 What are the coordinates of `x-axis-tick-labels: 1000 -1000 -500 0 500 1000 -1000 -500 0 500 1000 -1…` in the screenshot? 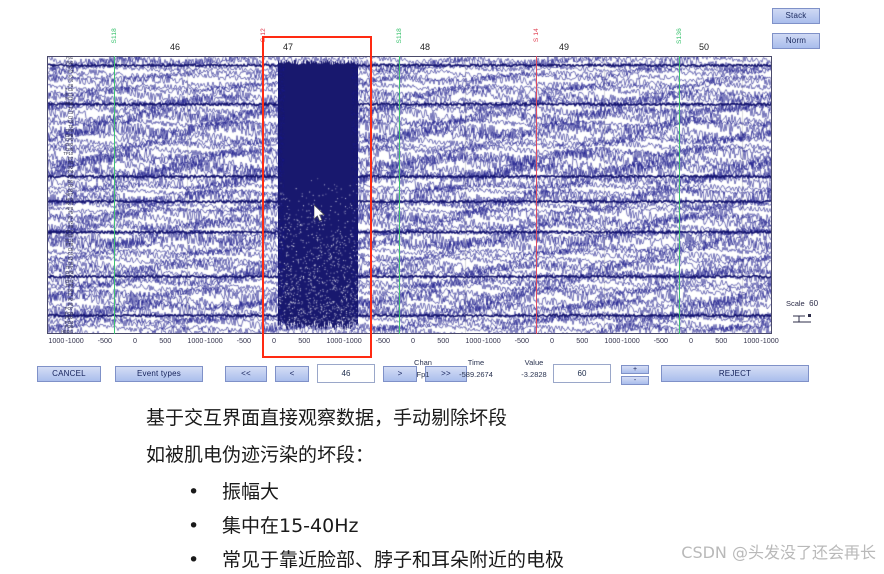 It's located at (427, 342).